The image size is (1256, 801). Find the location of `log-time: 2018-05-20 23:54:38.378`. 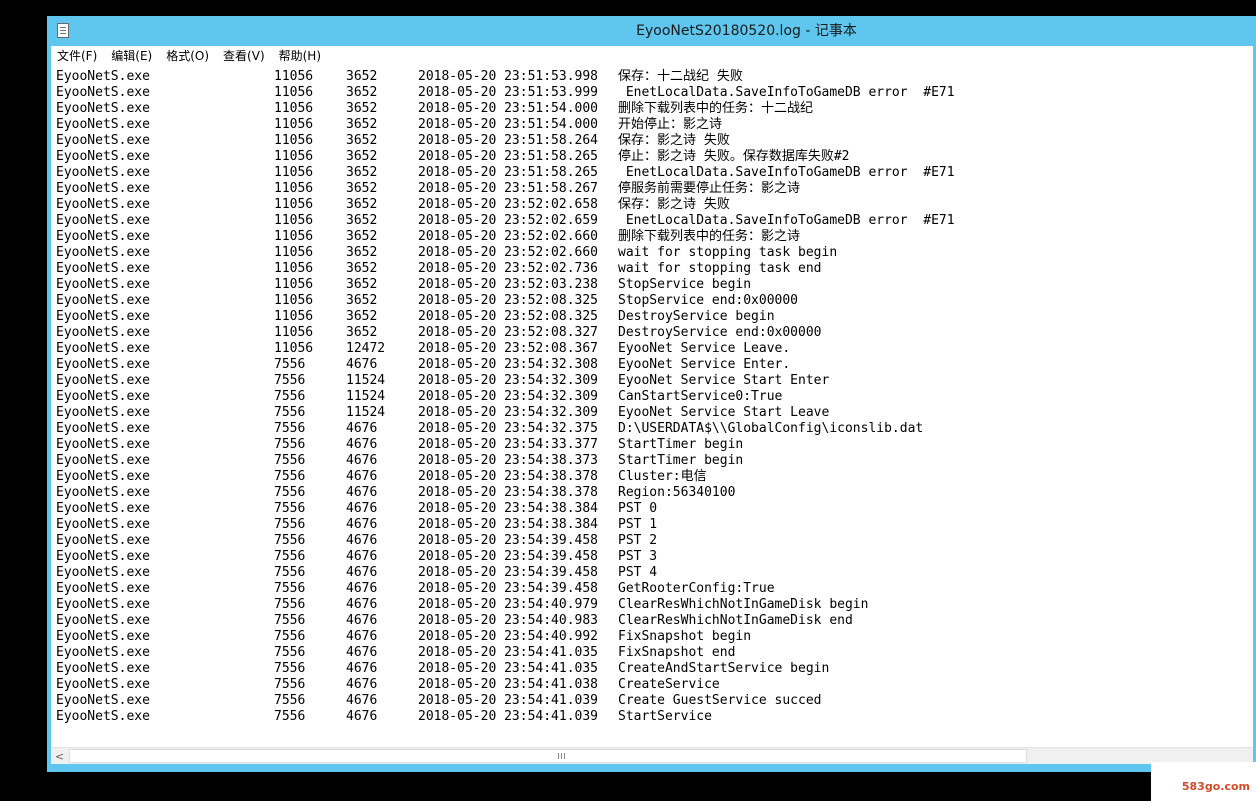

log-time: 2018-05-20 23:54:38.378 is located at coordinates (508, 492).